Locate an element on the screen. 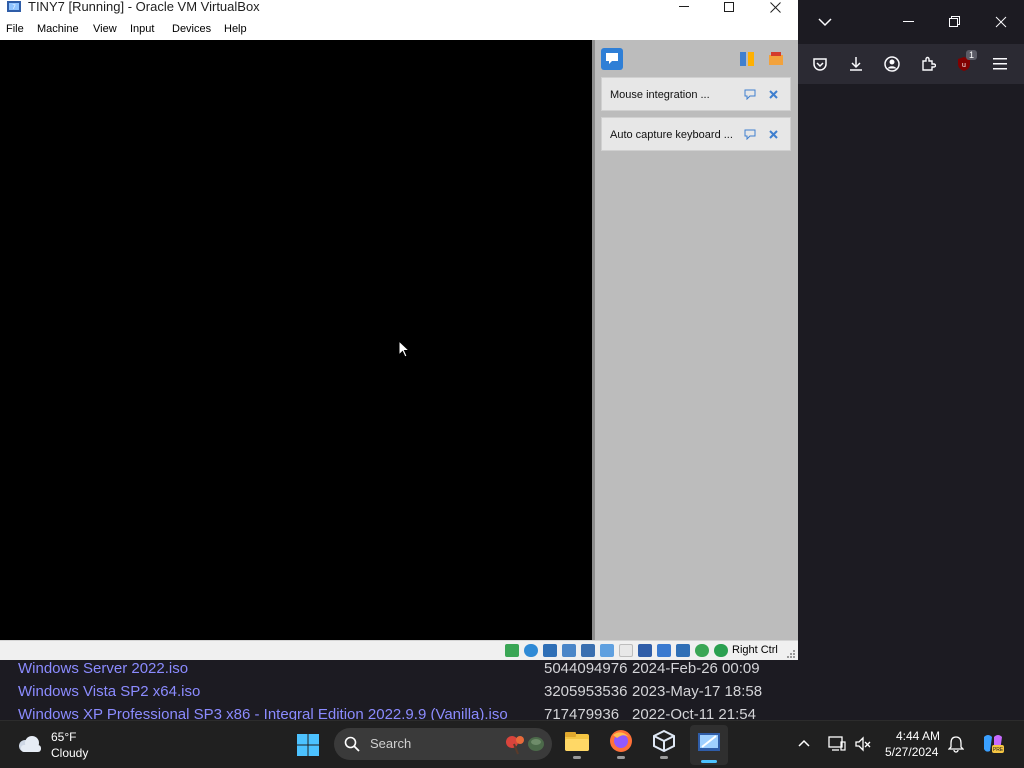 This screenshot has height=768, width=1024. menu-help: Help is located at coordinates (235, 29).